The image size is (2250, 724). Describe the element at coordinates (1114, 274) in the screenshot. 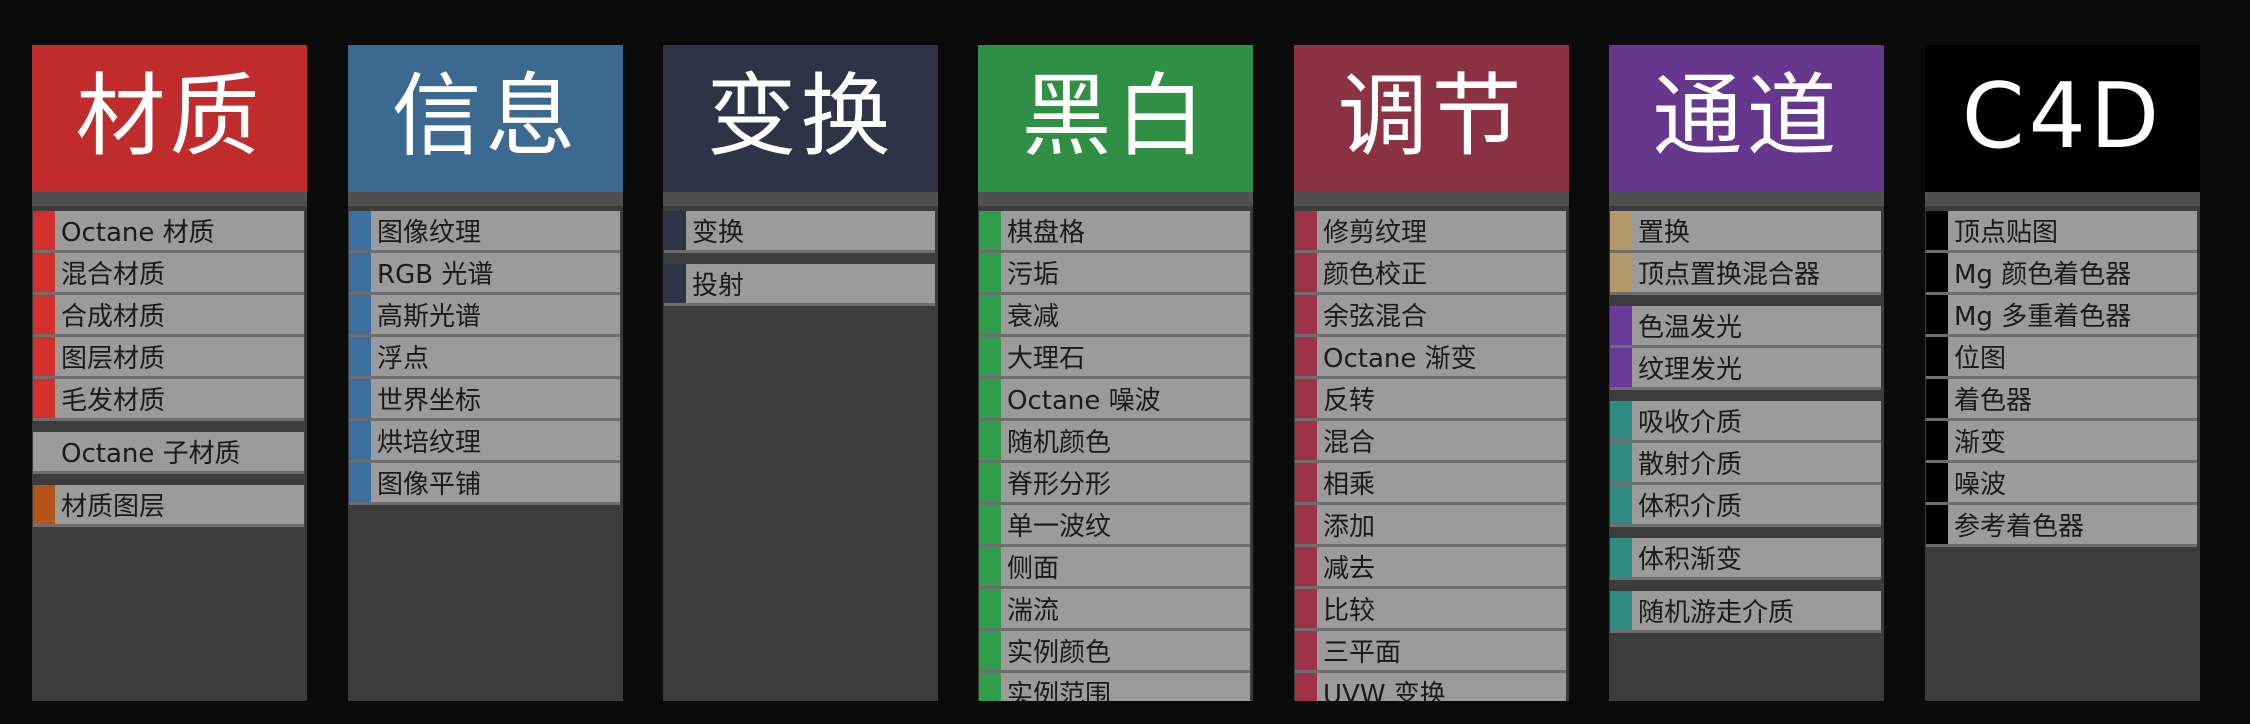

I see `menu-item-bw-0-1: 污垢` at that location.